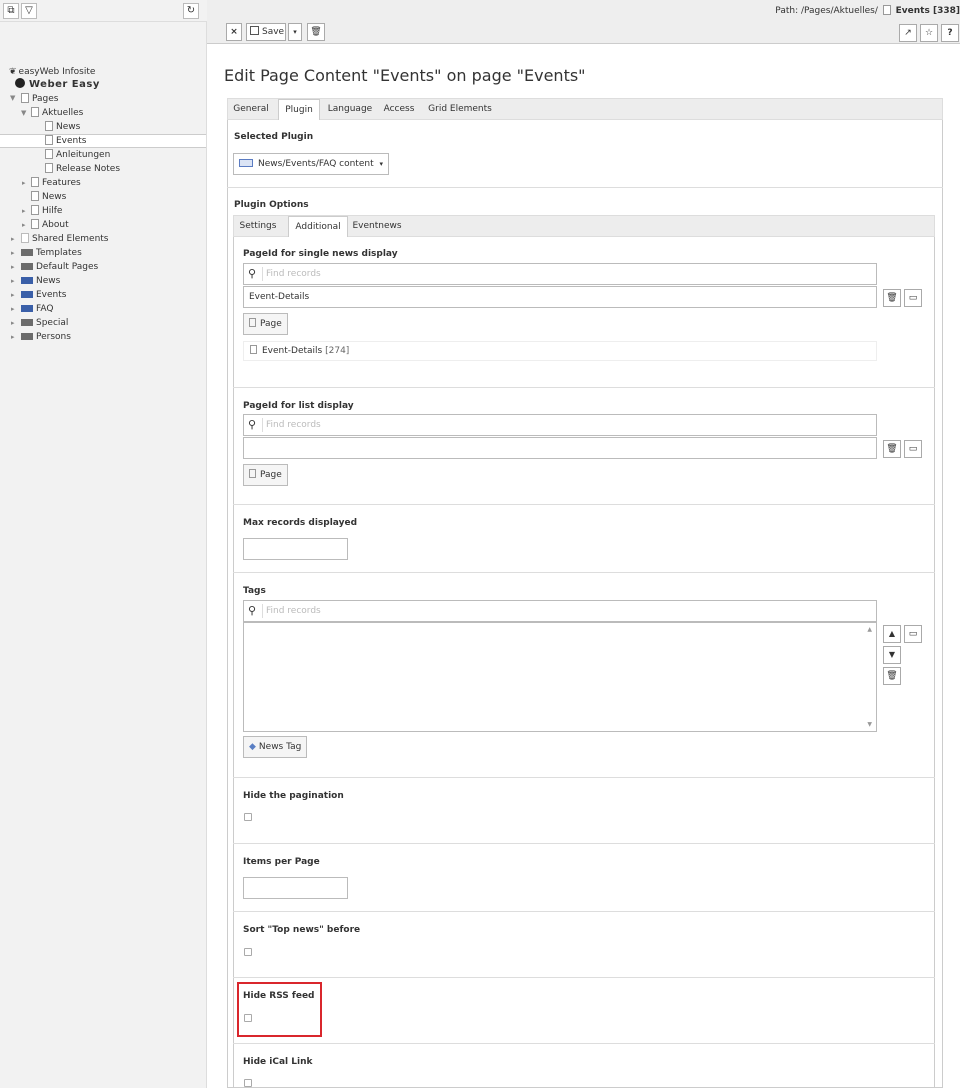  Describe the element at coordinates (295, 32) in the screenshot. I see `save-dropdown-button: ▾` at that location.